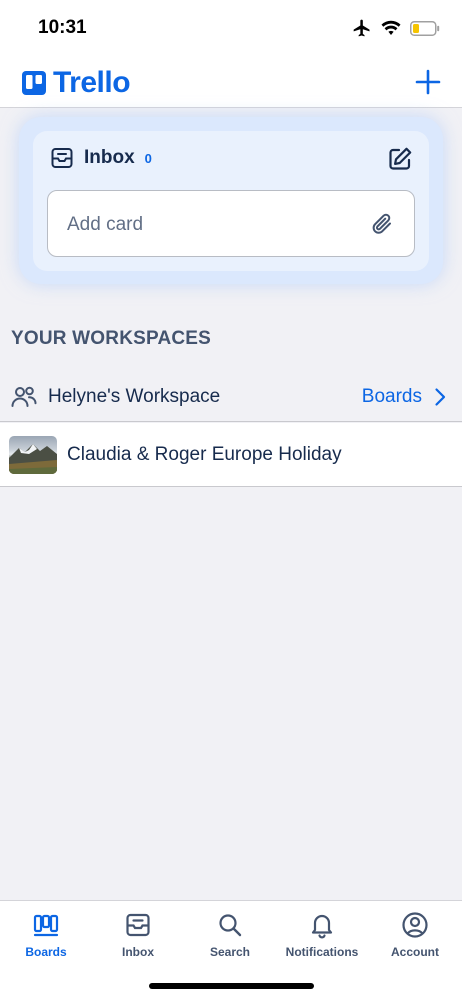 The width and height of the screenshot is (462, 999). Describe the element at coordinates (231, 223) in the screenshot. I see `add-card-input: Add card` at that location.